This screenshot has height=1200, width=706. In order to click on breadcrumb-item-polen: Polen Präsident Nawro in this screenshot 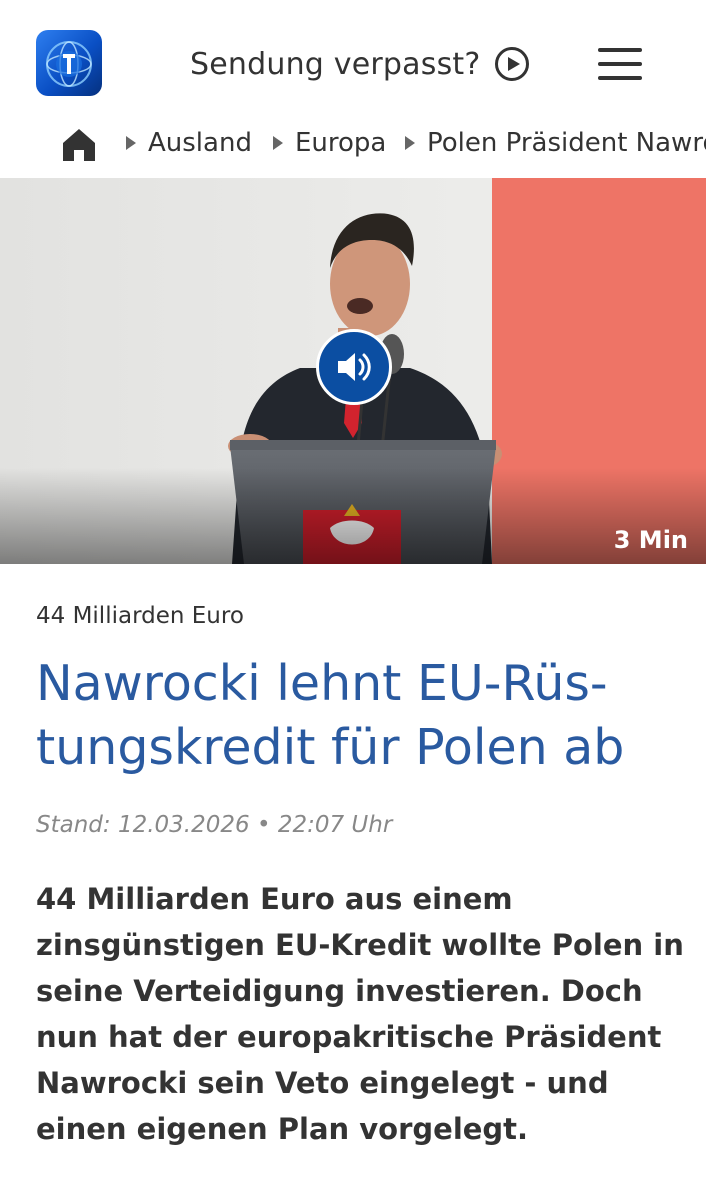, I will do `click(555, 143)`.